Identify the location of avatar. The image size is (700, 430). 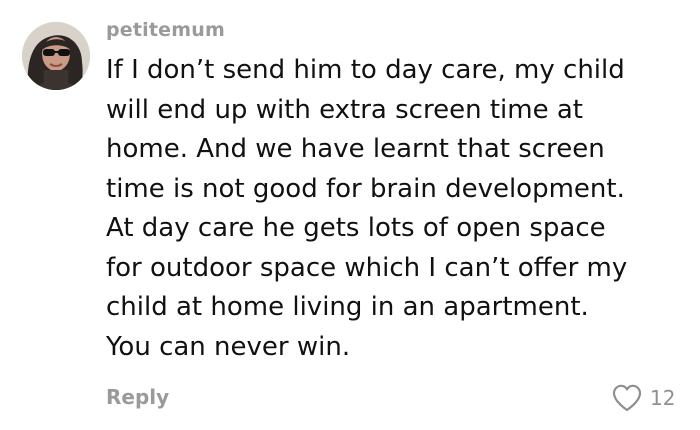
(56, 56).